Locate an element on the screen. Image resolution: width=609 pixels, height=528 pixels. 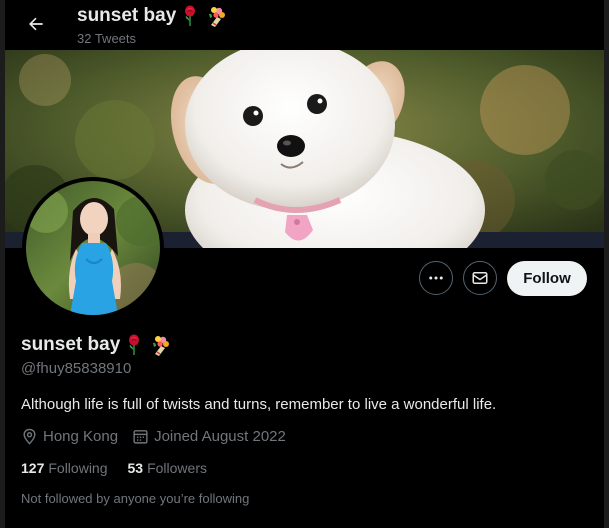
message-button is located at coordinates (480, 278).